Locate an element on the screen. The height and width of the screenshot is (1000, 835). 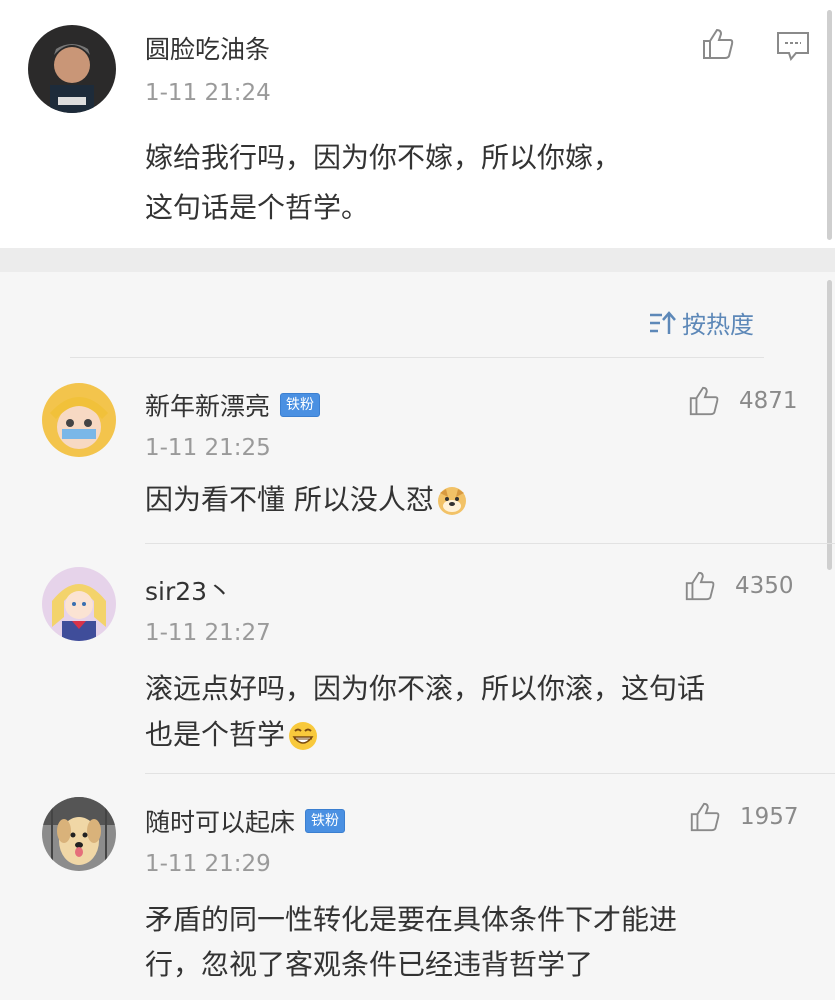
comment-text-line: 因为看不懂 所以没人怼 is located at coordinates (289, 499).